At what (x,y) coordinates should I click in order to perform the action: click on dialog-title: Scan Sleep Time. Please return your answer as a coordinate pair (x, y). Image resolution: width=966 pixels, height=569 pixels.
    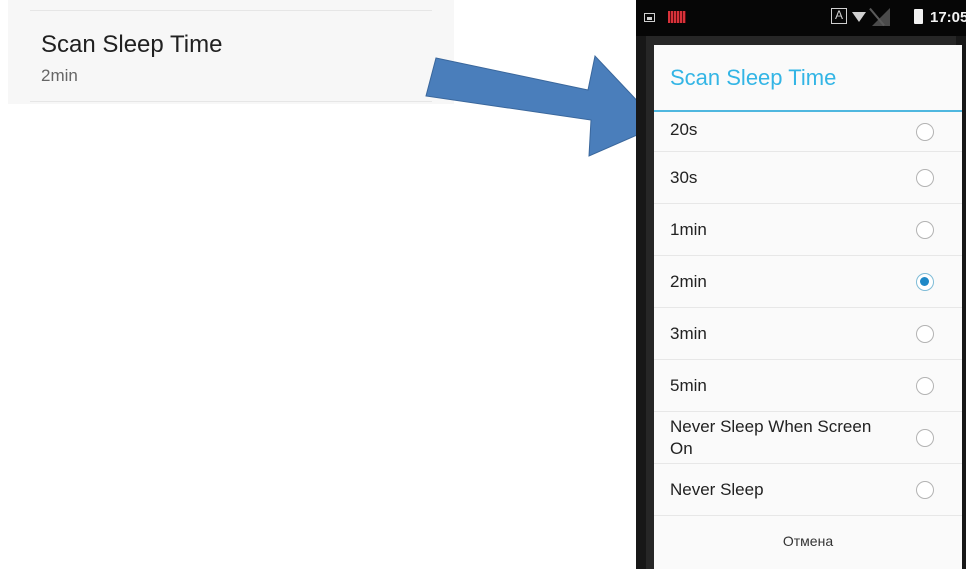
    Looking at the image, I should click on (753, 77).